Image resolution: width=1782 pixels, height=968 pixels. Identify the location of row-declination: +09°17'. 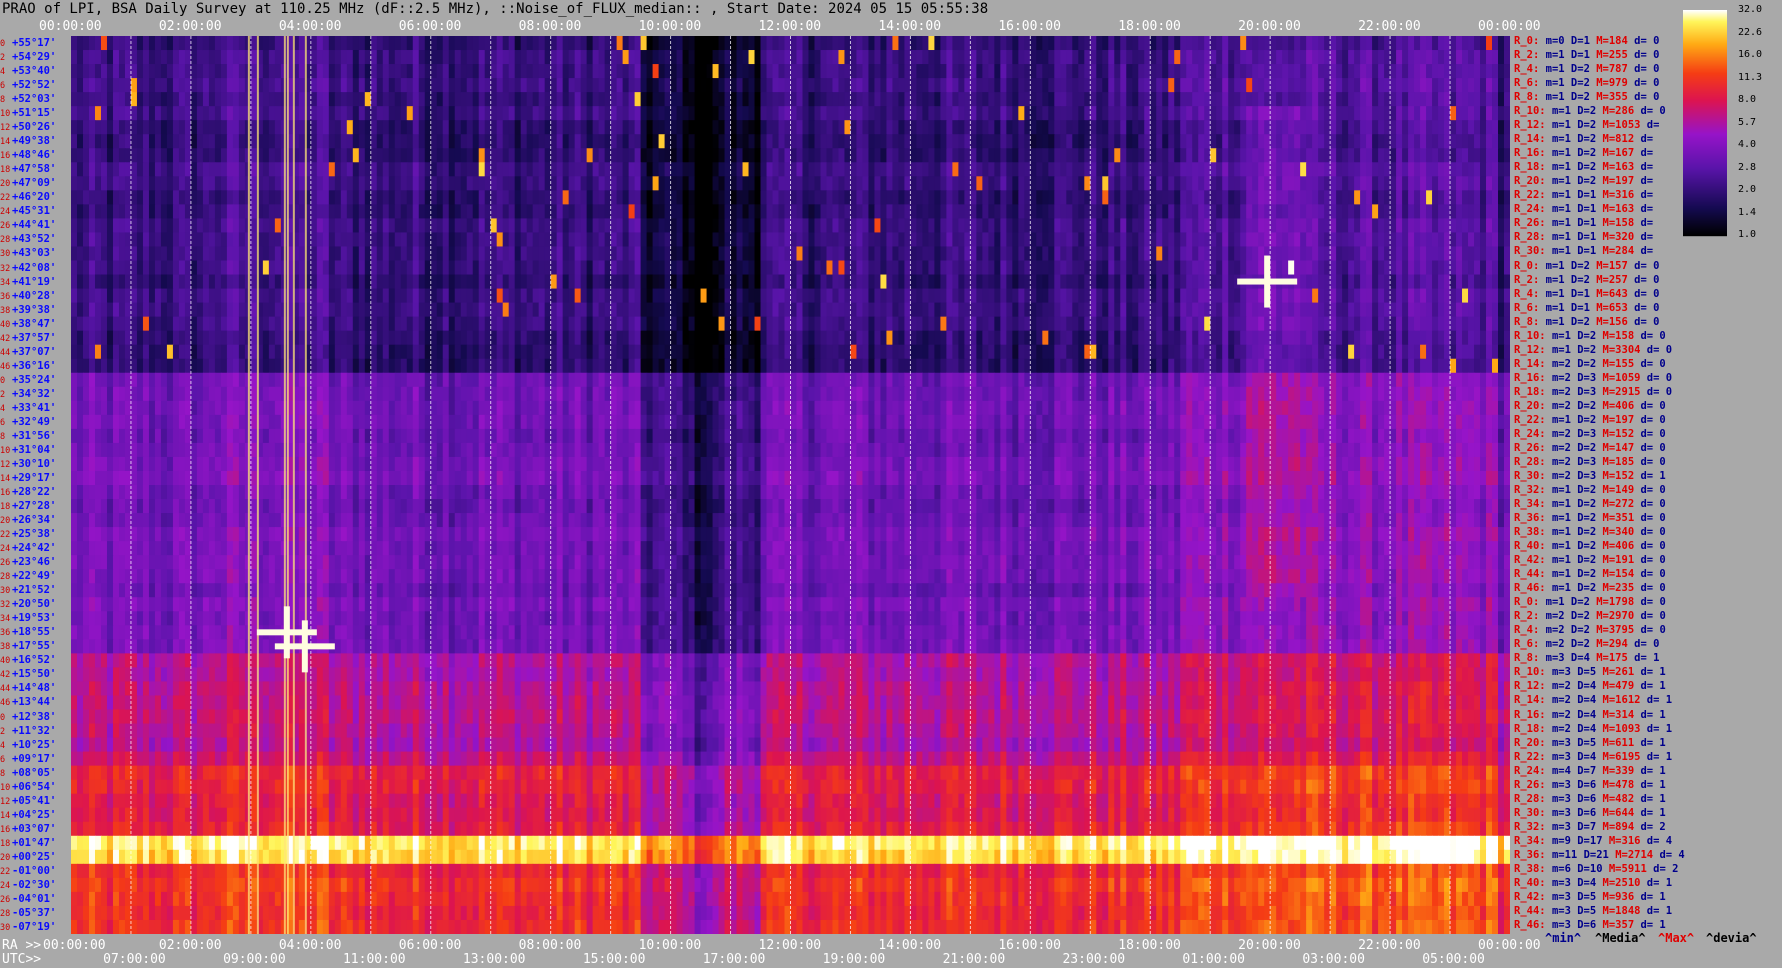
(34, 758).